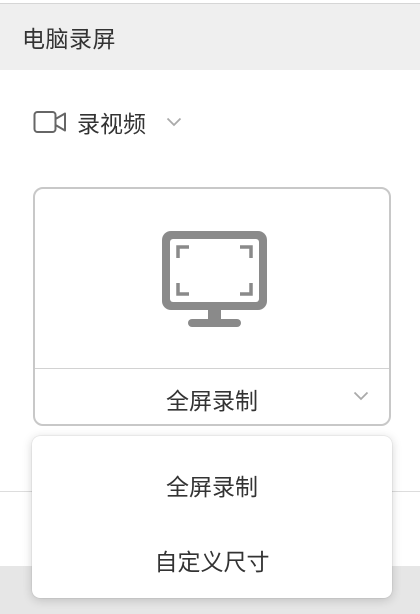 The width and height of the screenshot is (420, 614). I want to click on record-mode-selector: 录视频, so click(107, 122).